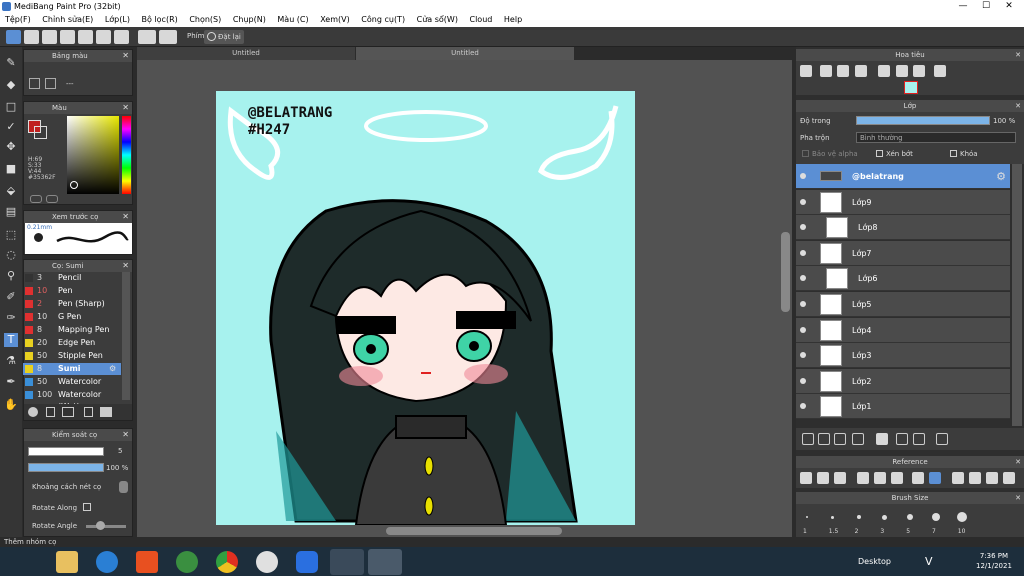 The width and height of the screenshot is (1024, 576). What do you see at coordinates (34, 83) in the screenshot?
I see `new-palette-icon` at bounding box center [34, 83].